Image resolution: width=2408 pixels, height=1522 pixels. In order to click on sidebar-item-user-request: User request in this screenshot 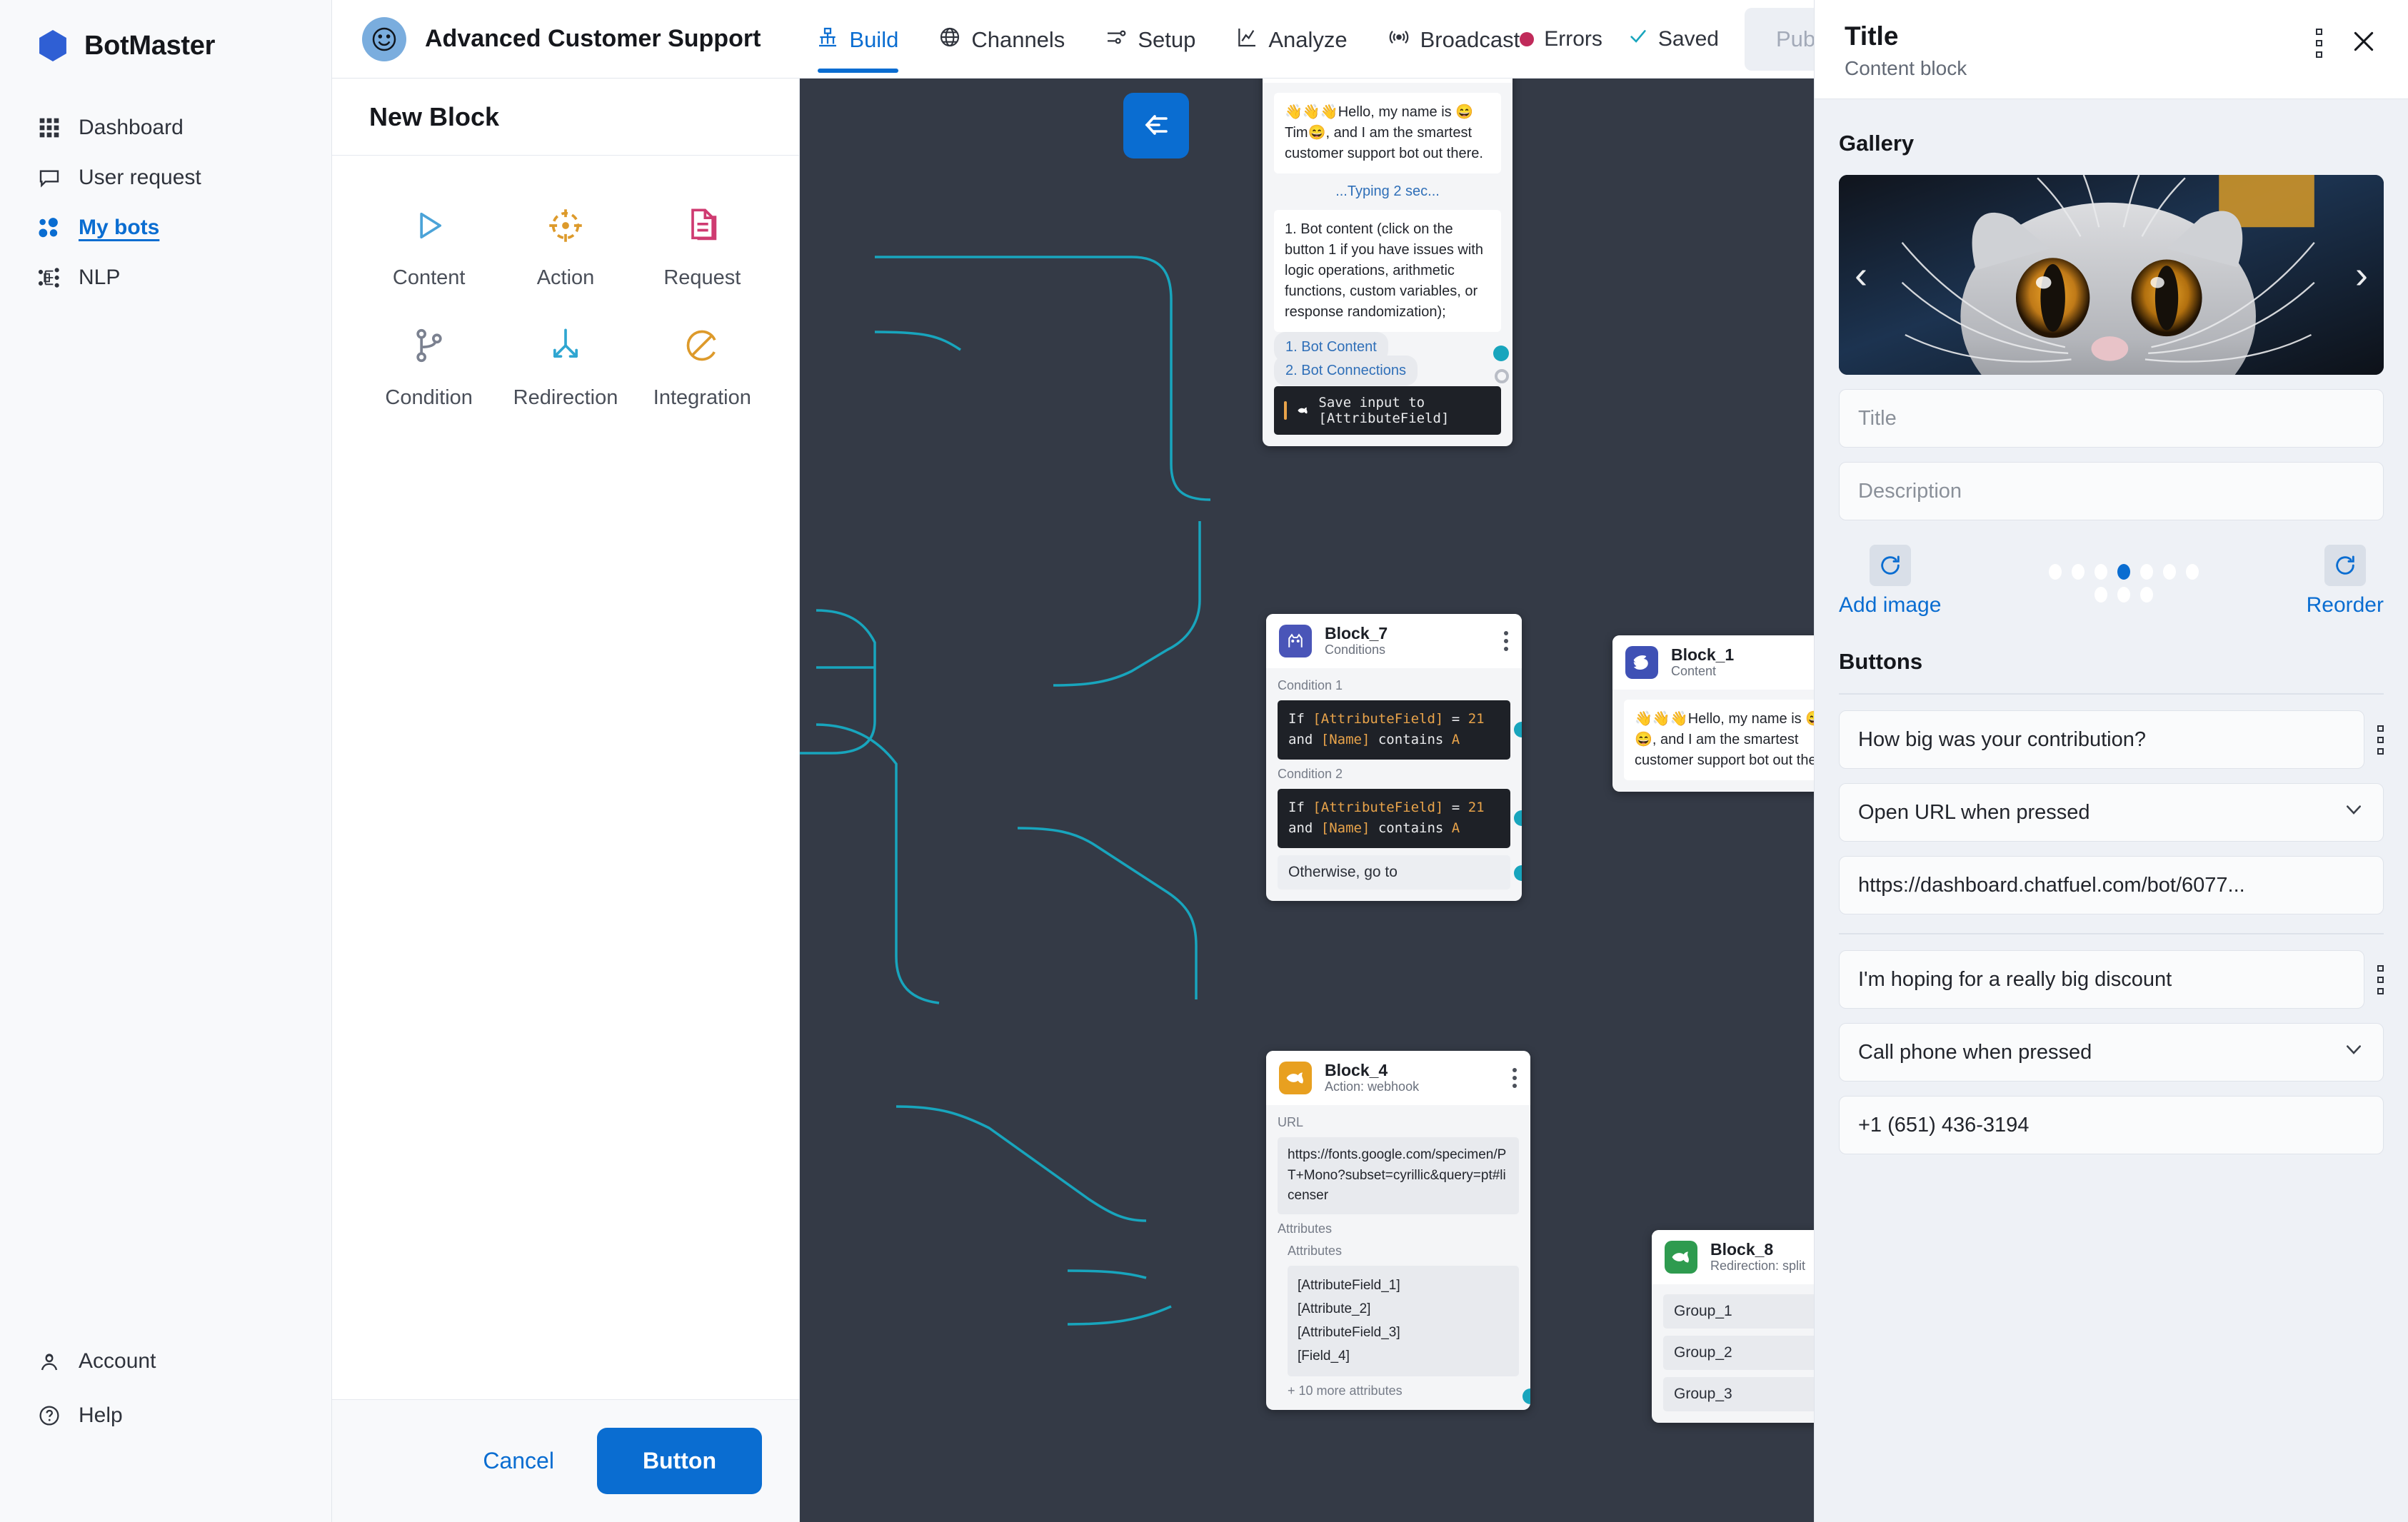, I will do `click(165, 178)`.